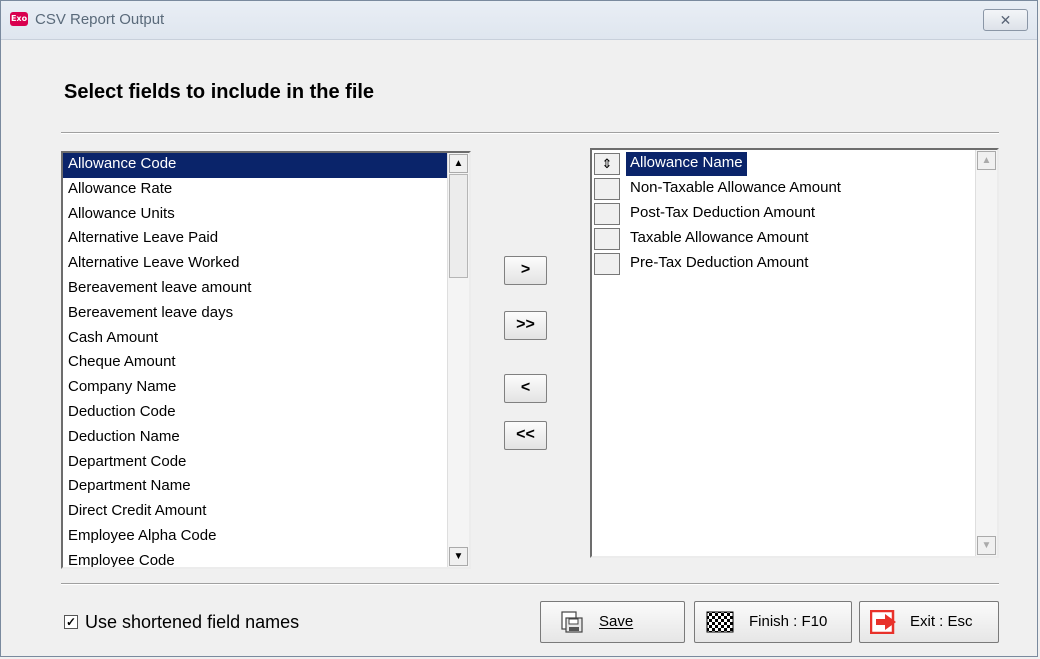 This screenshot has height=659, width=1040. I want to click on available-fields-scrollbar: ▲ ▼, so click(458, 360).